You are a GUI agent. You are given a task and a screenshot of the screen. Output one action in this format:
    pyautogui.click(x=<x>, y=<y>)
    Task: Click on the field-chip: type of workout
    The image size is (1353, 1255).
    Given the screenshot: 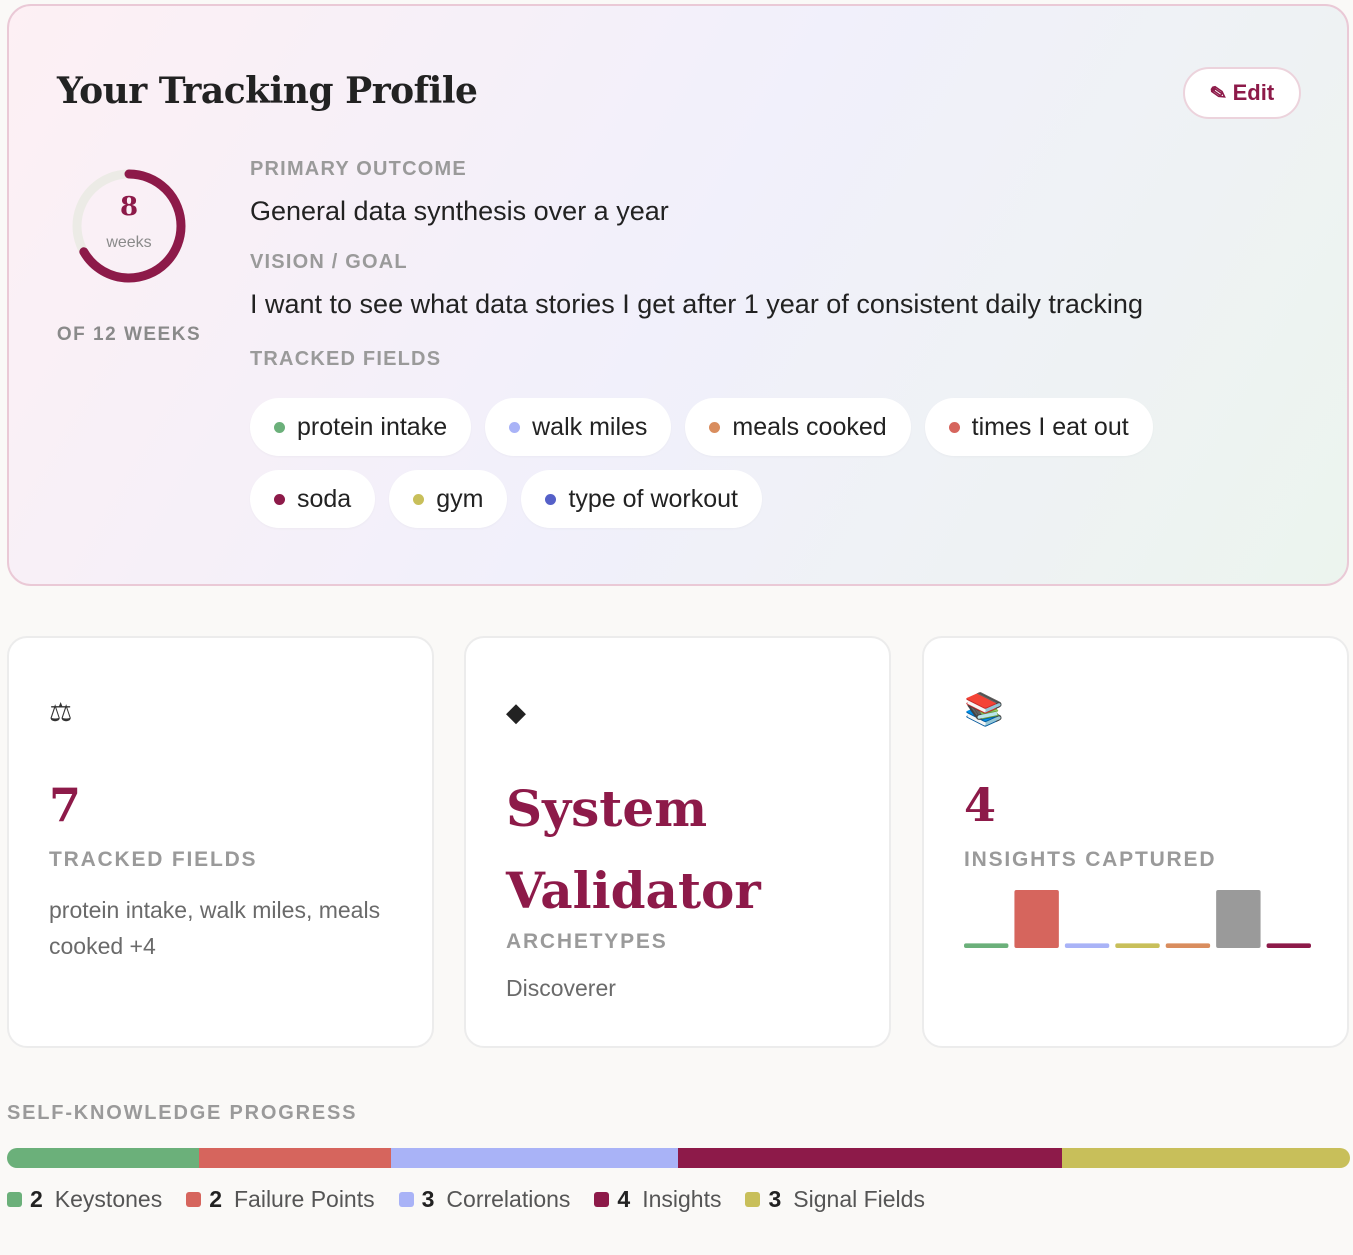 What is the action you would take?
    pyautogui.click(x=641, y=499)
    